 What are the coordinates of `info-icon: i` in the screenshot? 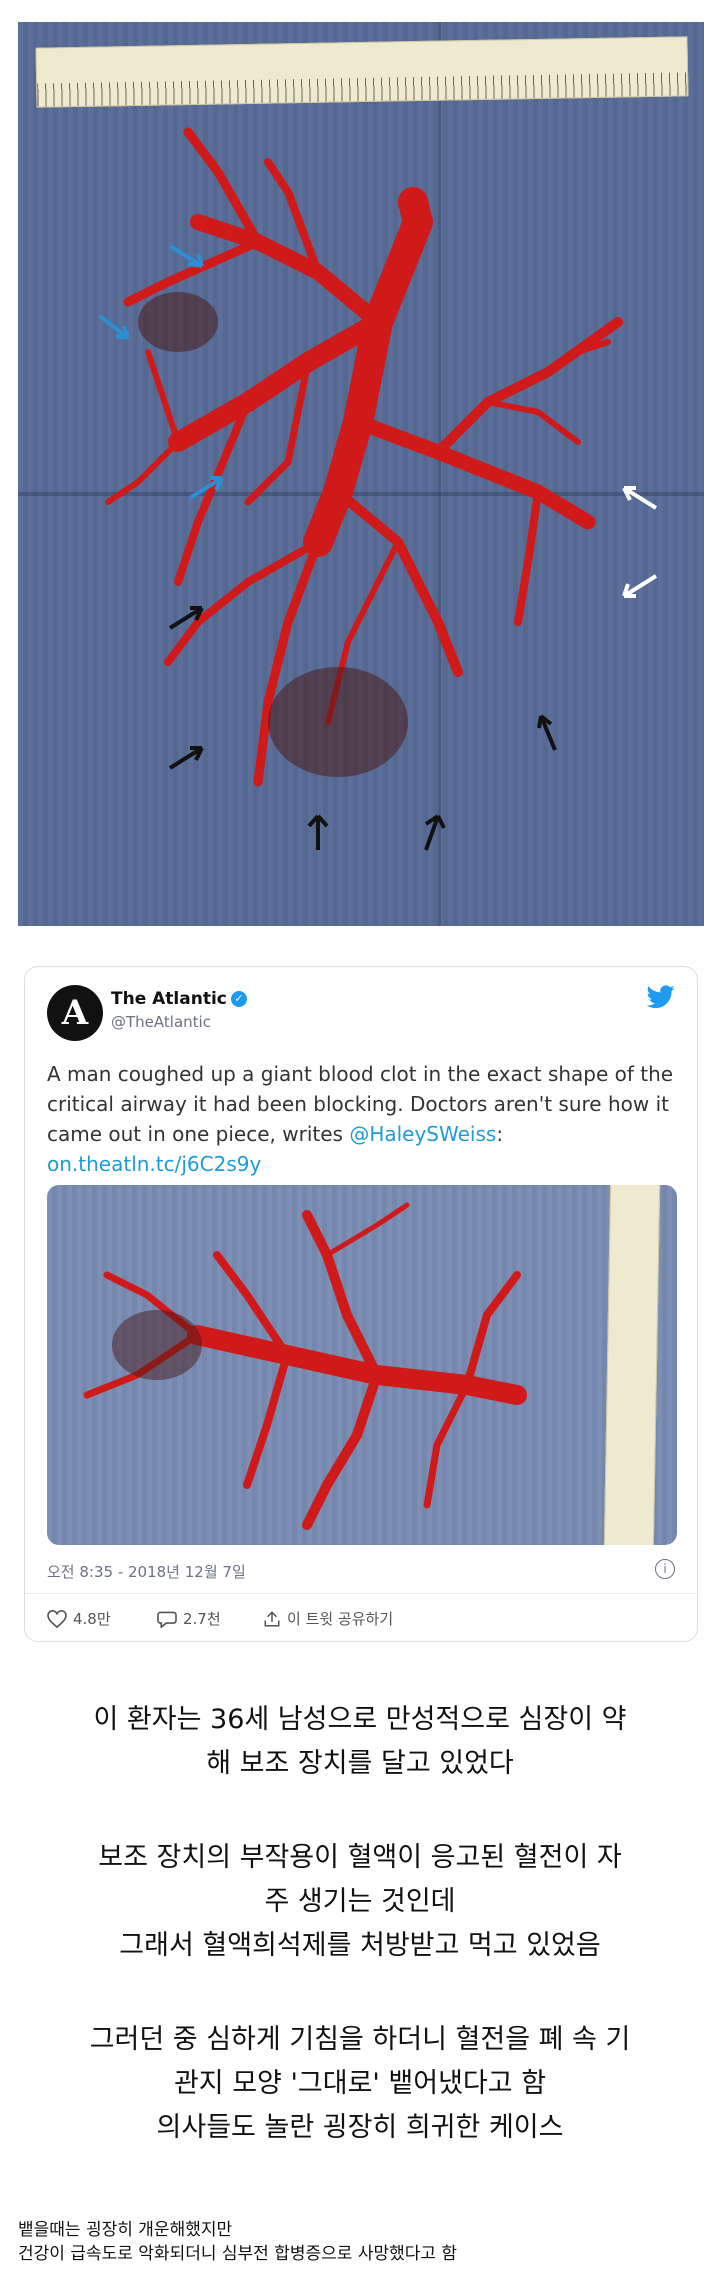 It's located at (665, 1569).